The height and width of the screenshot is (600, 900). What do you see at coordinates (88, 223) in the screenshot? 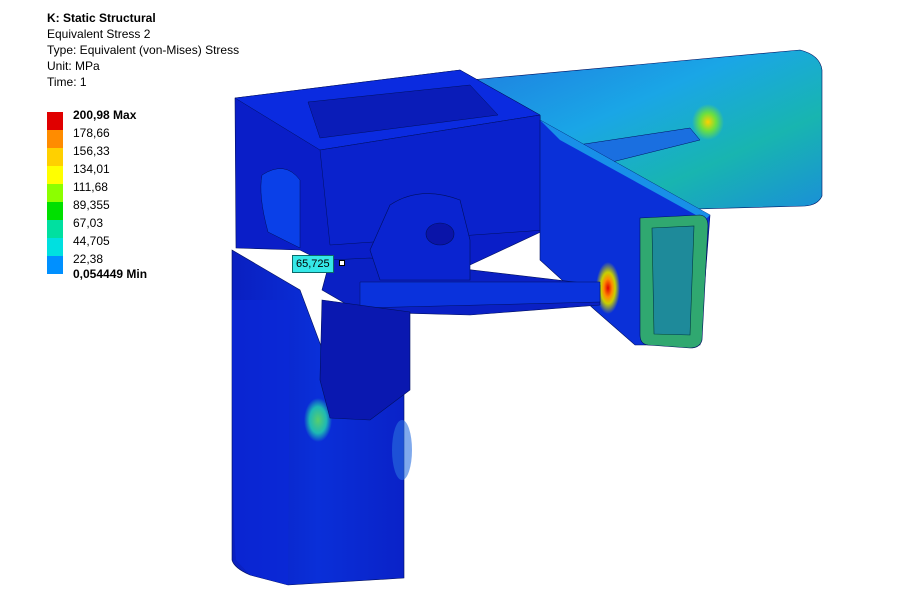
I see `legend-label: 67,03` at bounding box center [88, 223].